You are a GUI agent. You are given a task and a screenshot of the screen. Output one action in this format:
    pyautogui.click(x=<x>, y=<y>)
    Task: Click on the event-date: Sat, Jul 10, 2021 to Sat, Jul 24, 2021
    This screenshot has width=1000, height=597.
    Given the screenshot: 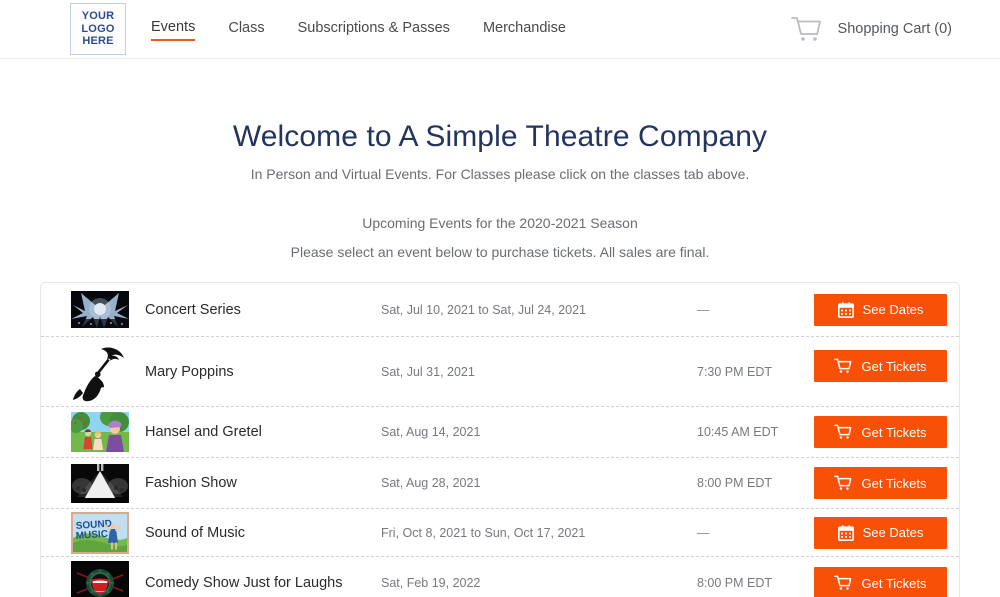 What is the action you would take?
    pyautogui.click(x=484, y=309)
    